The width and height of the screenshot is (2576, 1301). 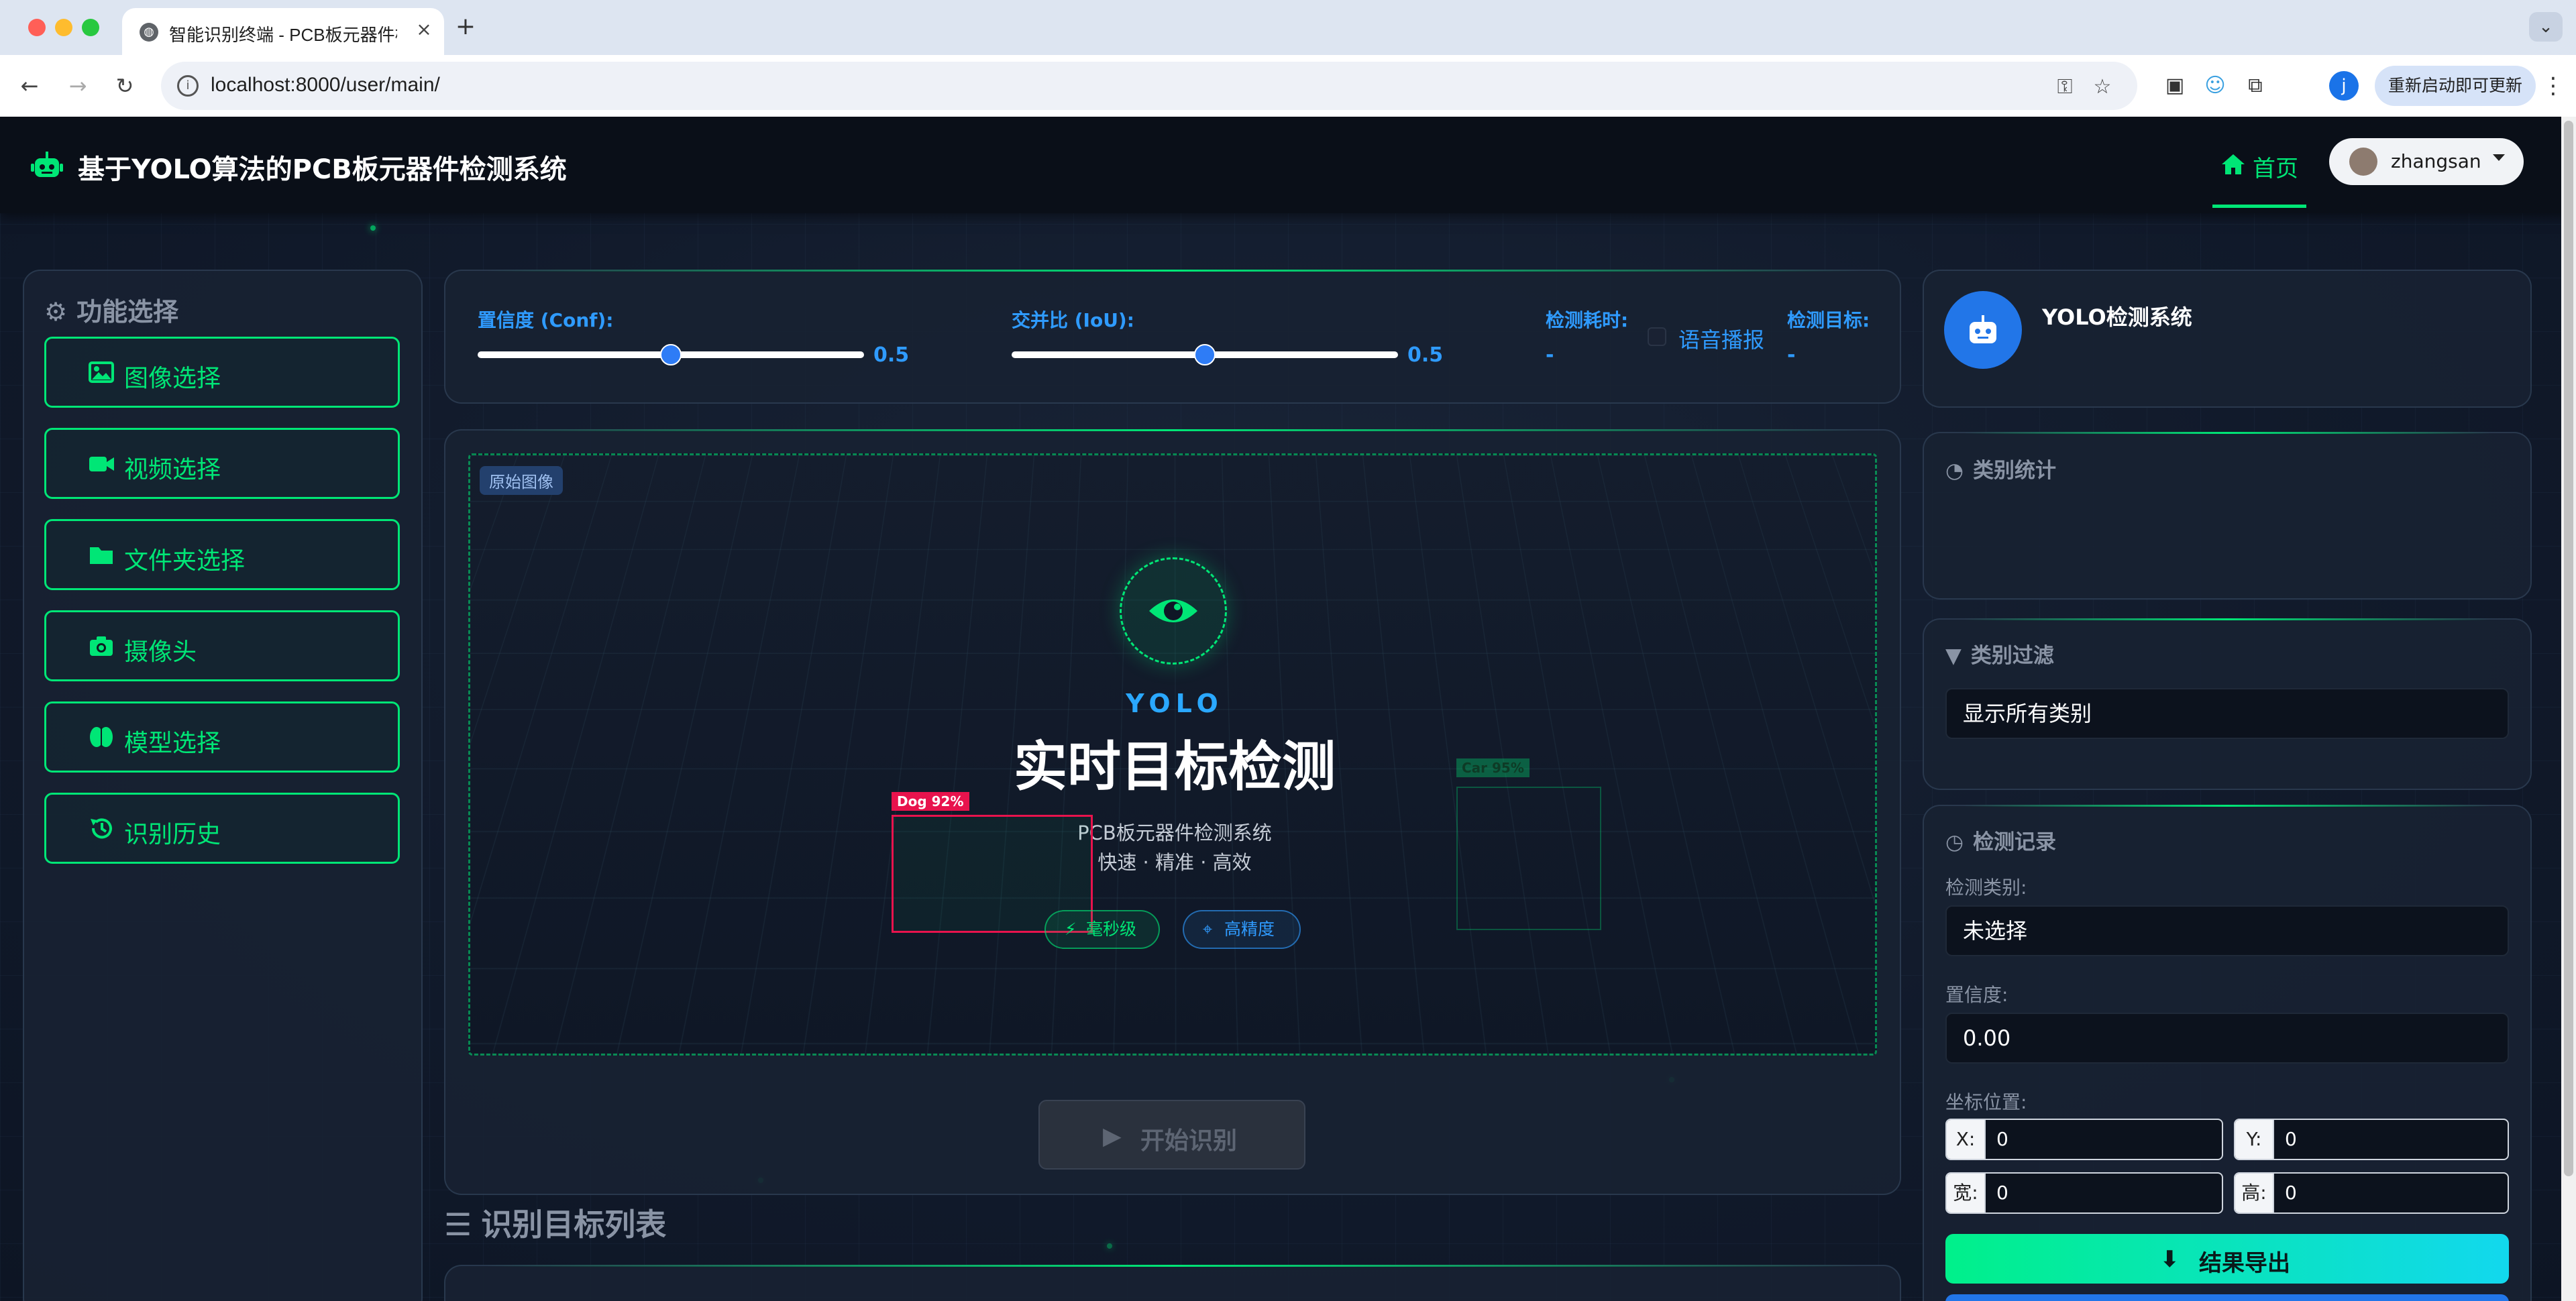 I want to click on feature-pill-precision: ⌖ 高精度, so click(x=1242, y=929).